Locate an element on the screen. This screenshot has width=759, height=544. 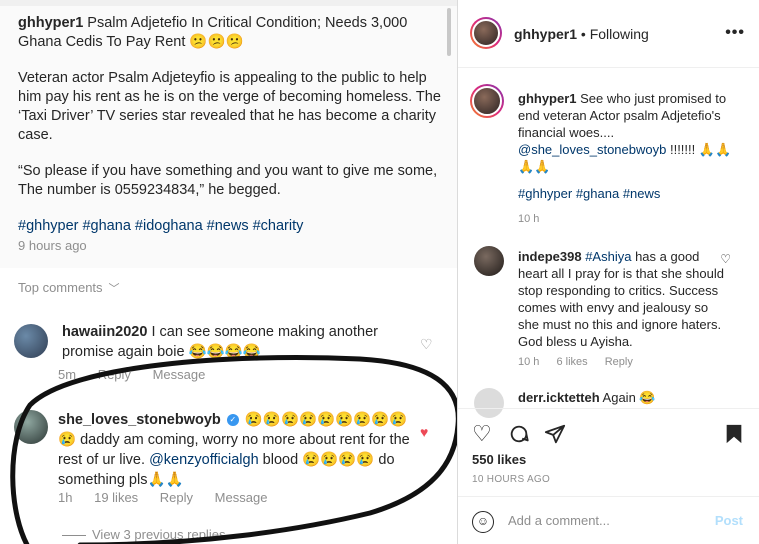
comment-user: derr.icktetteh is located at coordinates (559, 397).